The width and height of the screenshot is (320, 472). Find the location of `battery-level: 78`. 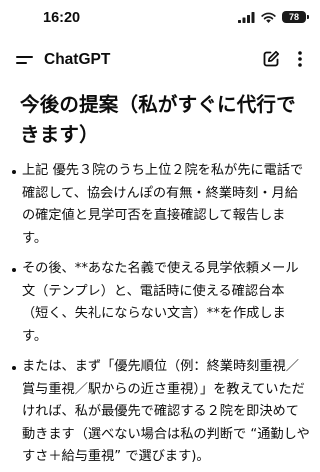

battery-level: 78 is located at coordinates (293, 17).